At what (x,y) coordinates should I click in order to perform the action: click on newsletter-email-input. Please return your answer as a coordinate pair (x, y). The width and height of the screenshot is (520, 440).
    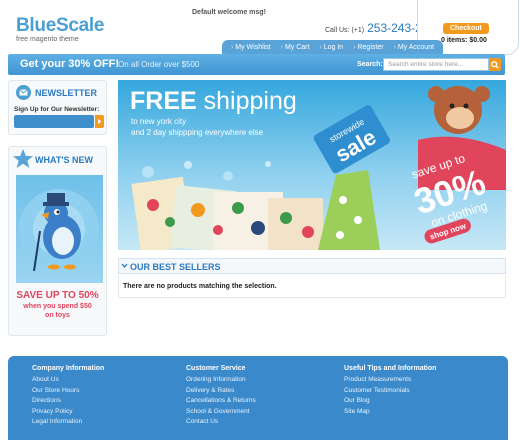
    Looking at the image, I should click on (54, 121).